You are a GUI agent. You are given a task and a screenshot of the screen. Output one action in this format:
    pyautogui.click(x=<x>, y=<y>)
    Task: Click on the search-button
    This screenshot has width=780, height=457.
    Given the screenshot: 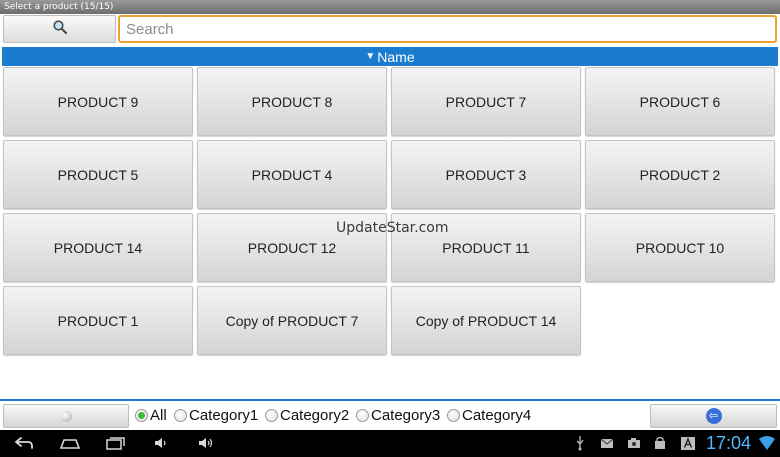 What is the action you would take?
    pyautogui.click(x=59, y=29)
    